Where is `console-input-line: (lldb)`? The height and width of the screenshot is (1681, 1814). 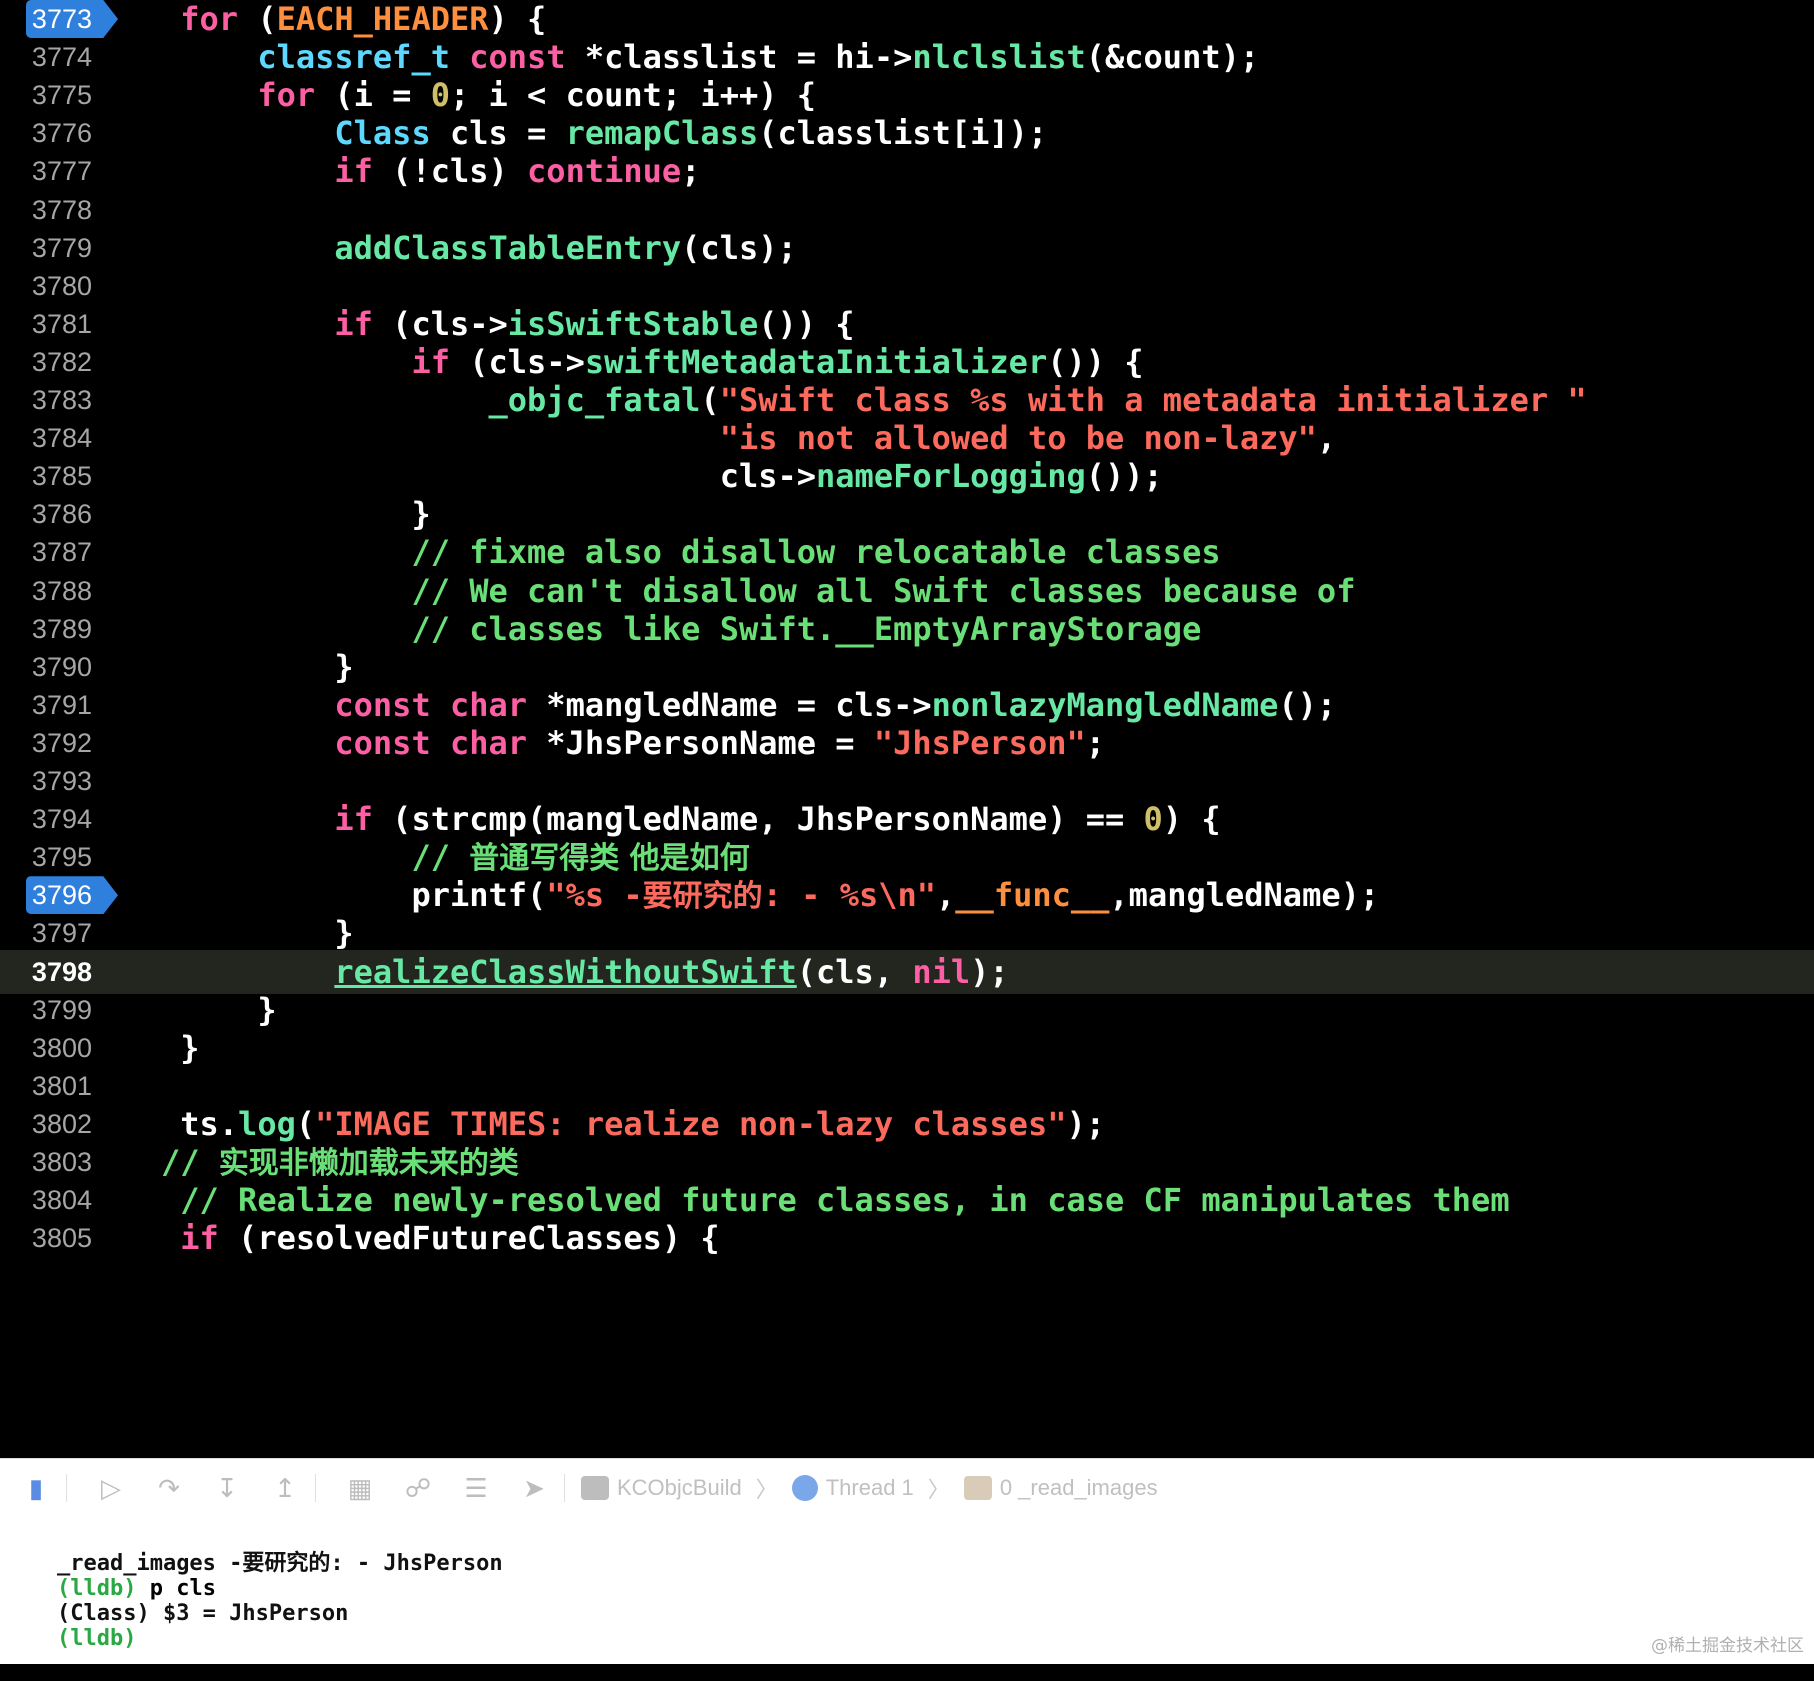 console-input-line: (lldb) is located at coordinates (70, 1624).